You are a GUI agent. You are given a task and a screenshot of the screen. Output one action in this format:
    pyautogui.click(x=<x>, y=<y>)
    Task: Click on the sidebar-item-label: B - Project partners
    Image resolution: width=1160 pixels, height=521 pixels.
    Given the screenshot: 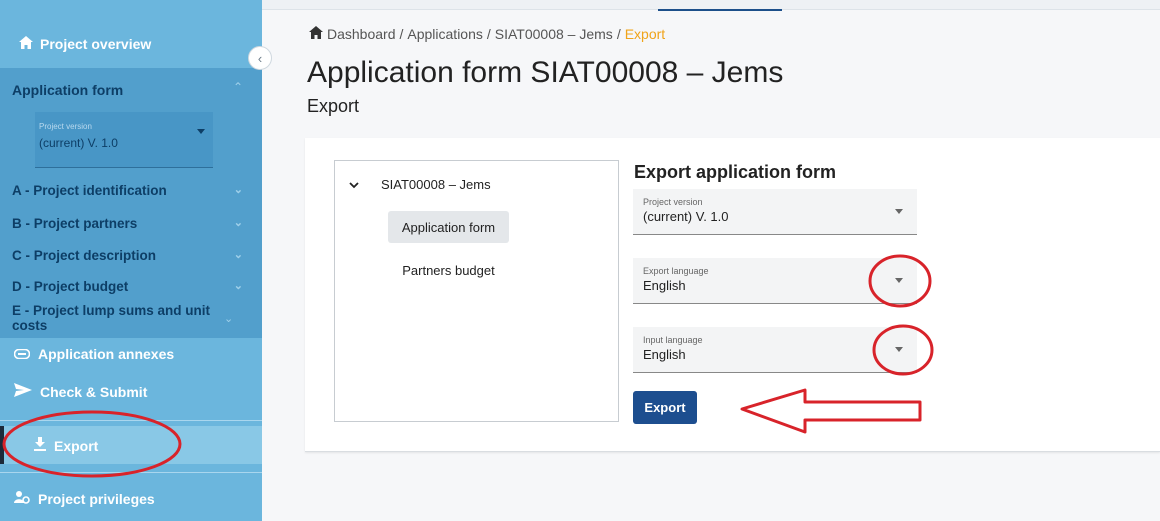 What is the action you would take?
    pyautogui.click(x=75, y=223)
    